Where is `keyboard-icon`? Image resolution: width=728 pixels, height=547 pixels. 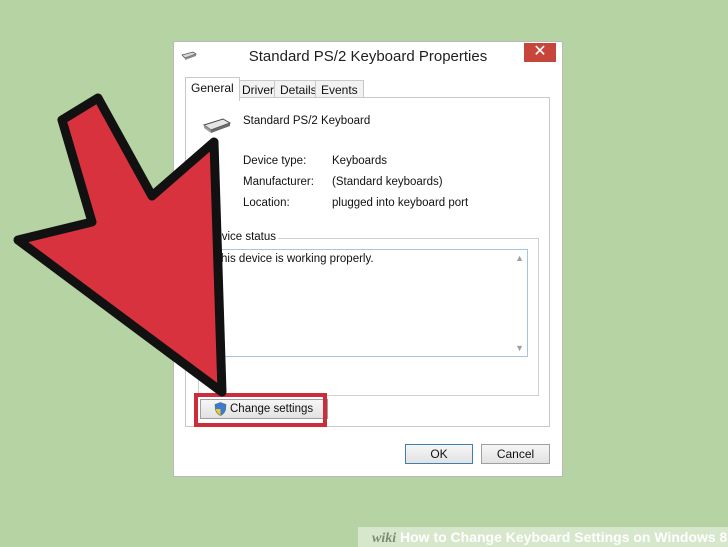
keyboard-icon is located at coordinates (217, 125).